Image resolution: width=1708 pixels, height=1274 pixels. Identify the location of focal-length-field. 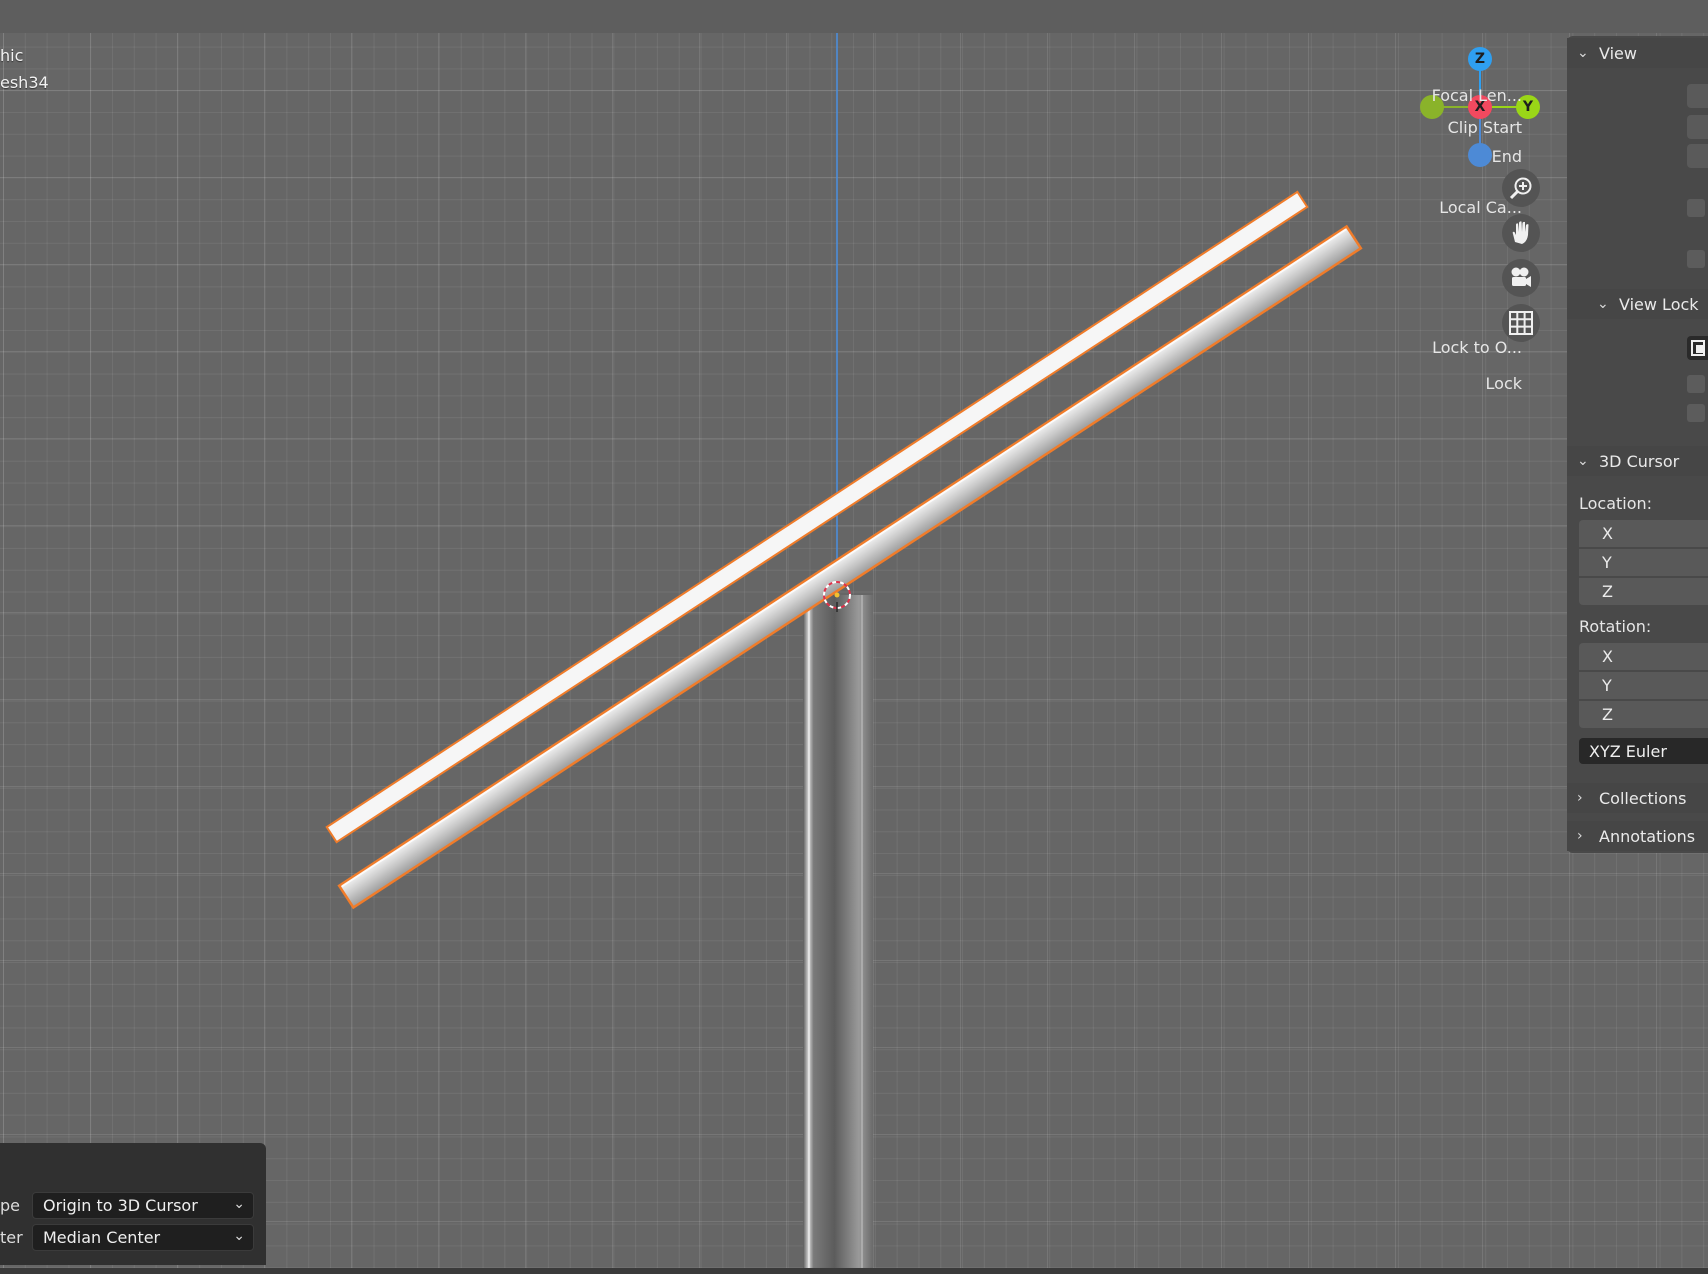
(1697, 96).